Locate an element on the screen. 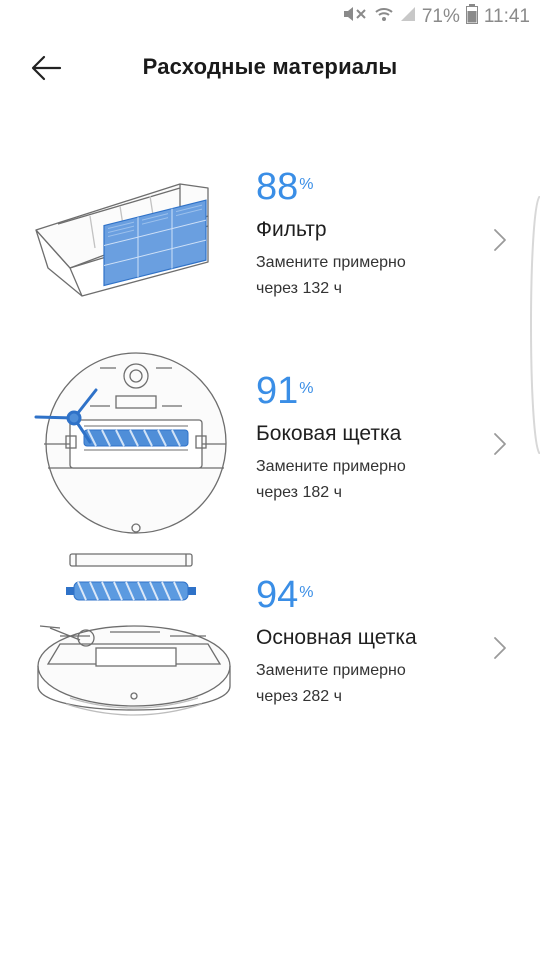 Image resolution: width=540 pixels, height=960 pixels. battery-icon is located at coordinates (471, 17).